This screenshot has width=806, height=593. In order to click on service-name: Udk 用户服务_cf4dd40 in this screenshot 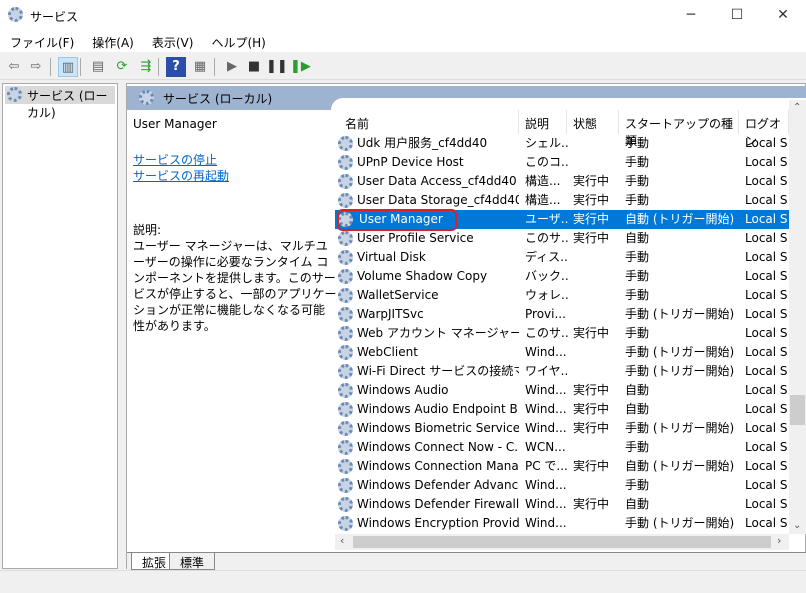, I will do `click(422, 143)`.